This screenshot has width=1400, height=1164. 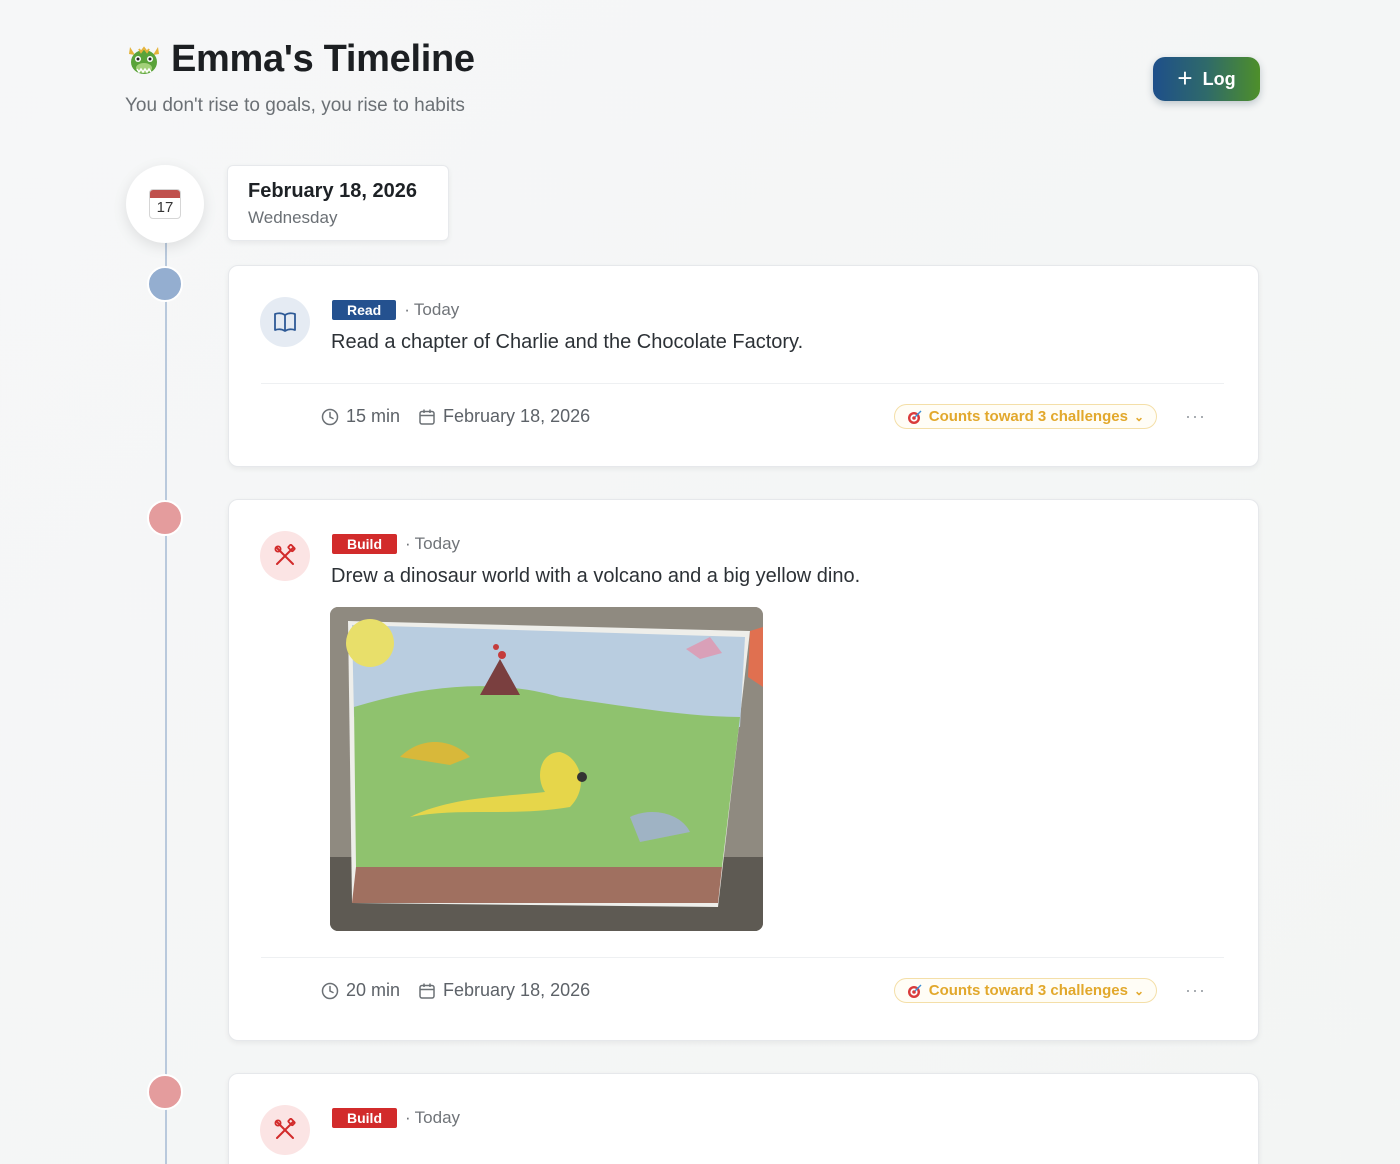 I want to click on duration: 15 min, so click(x=360, y=416).